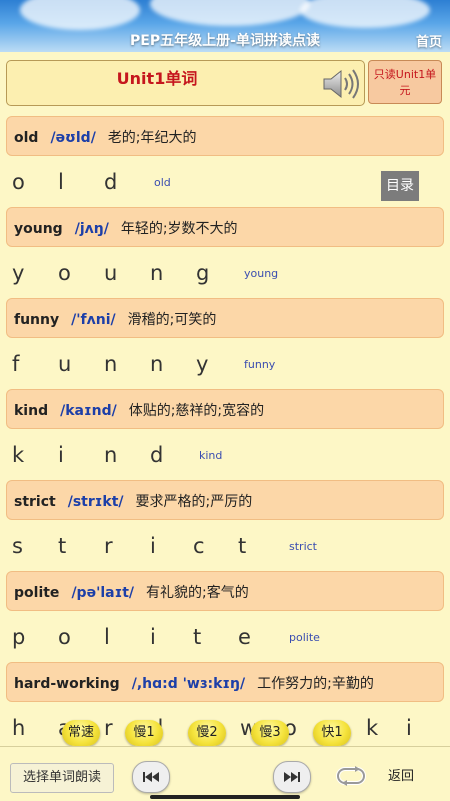 This screenshot has width=450, height=801. I want to click on only-read-label-line1: 只读Unit1单, so click(405, 74).